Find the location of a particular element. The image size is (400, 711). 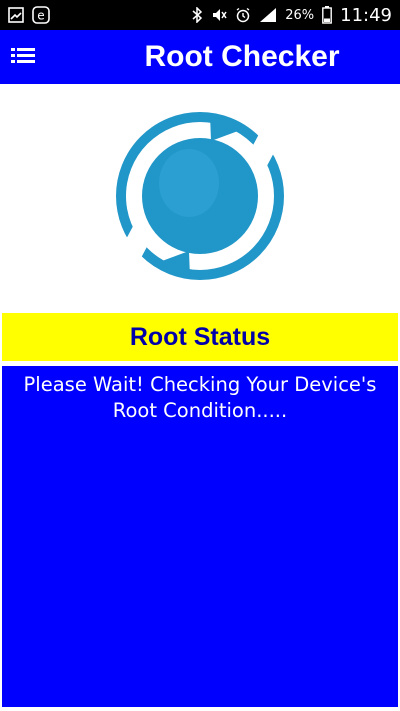

svg-text: e is located at coordinates (40, 16).